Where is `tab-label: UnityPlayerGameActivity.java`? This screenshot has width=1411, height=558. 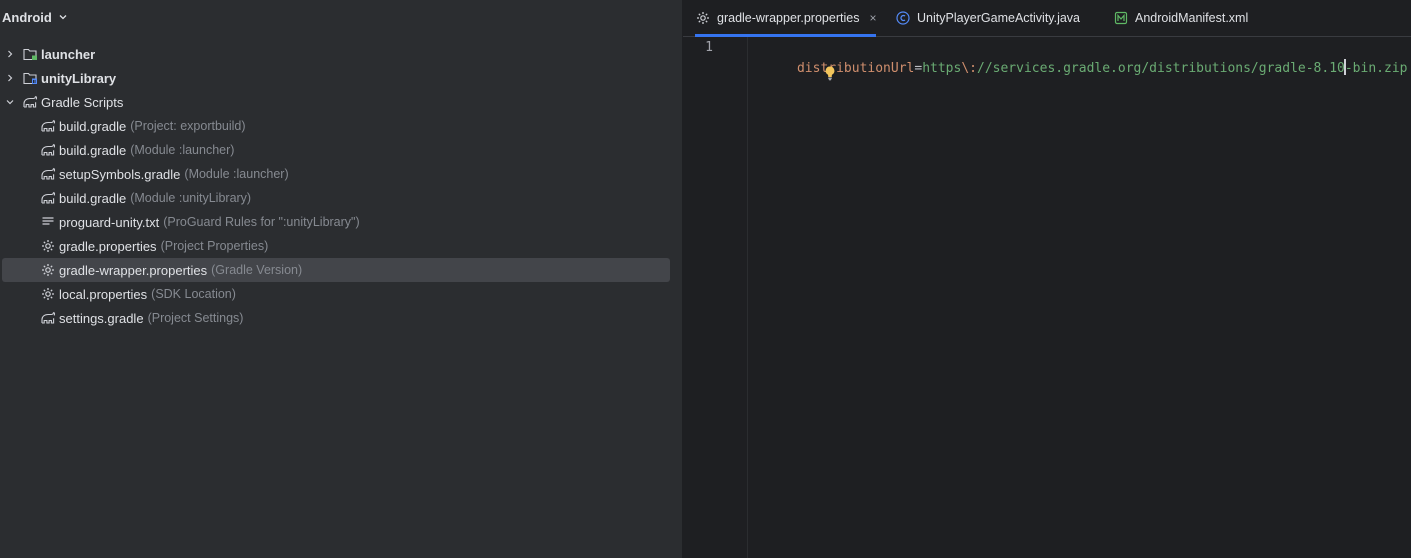 tab-label: UnityPlayerGameActivity.java is located at coordinates (999, 18).